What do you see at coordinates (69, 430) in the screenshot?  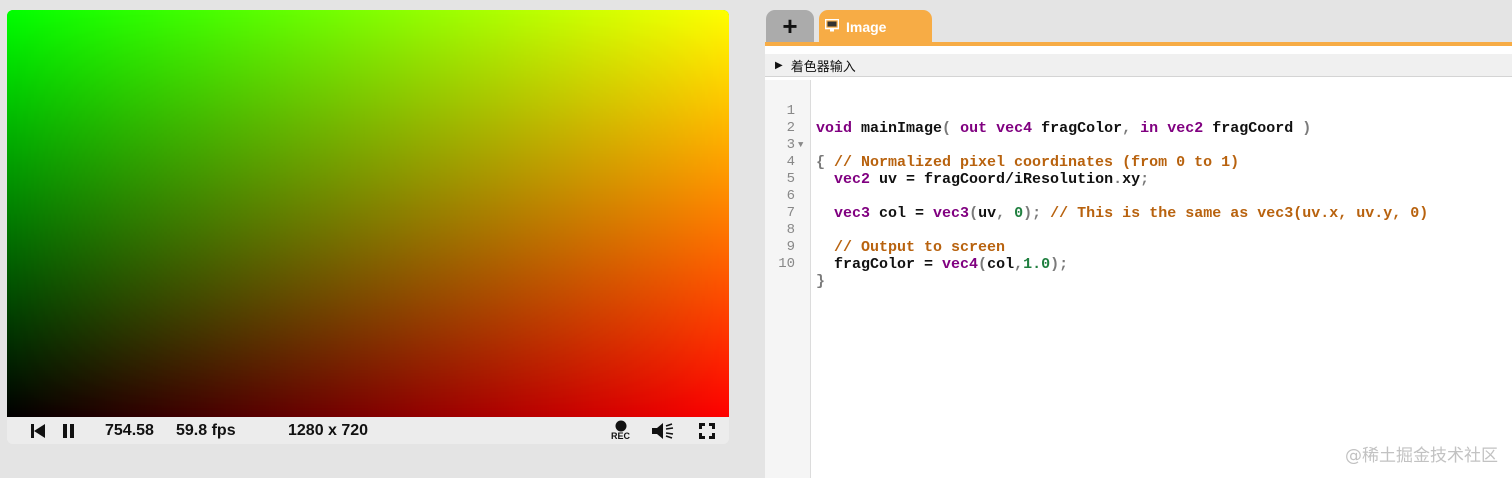 I see `pause-icon` at bounding box center [69, 430].